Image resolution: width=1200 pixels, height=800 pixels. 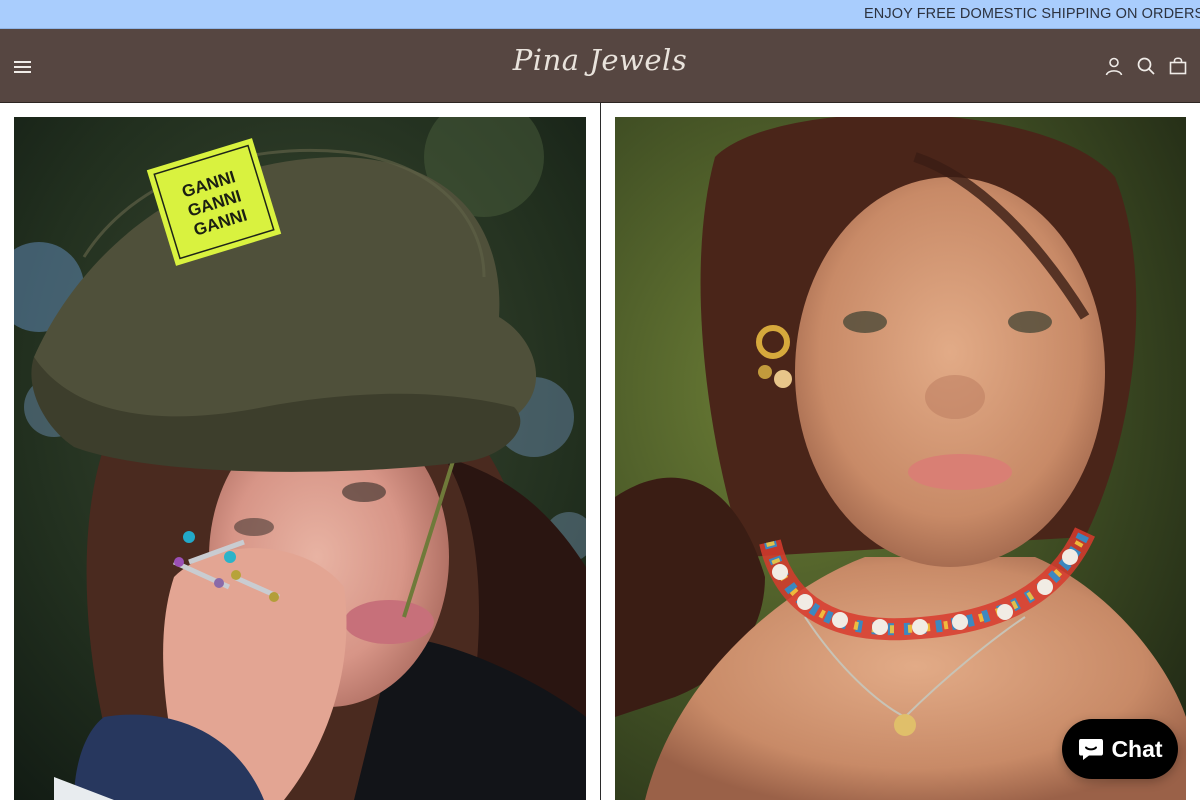 I want to click on chat-bubble-icon, so click(x=1091, y=749).